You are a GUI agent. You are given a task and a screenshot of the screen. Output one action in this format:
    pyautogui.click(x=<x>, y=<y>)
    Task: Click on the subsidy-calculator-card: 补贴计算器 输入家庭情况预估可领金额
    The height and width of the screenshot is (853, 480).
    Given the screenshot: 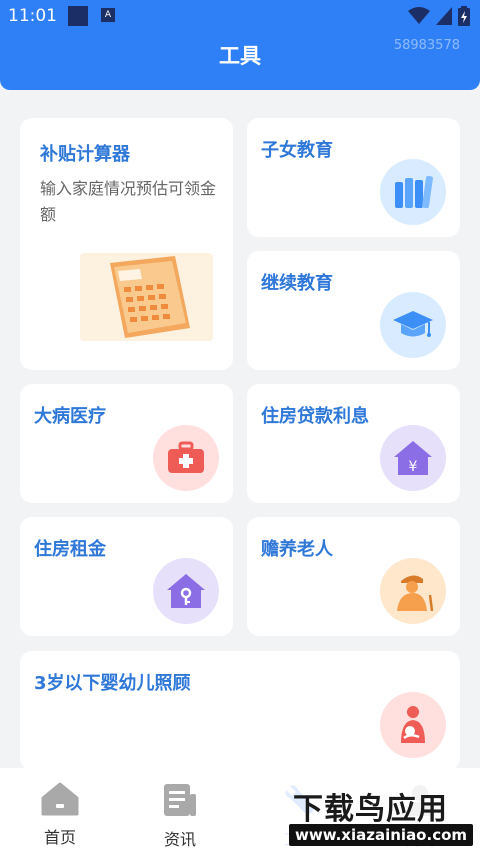 What is the action you would take?
    pyautogui.click(x=126, y=244)
    